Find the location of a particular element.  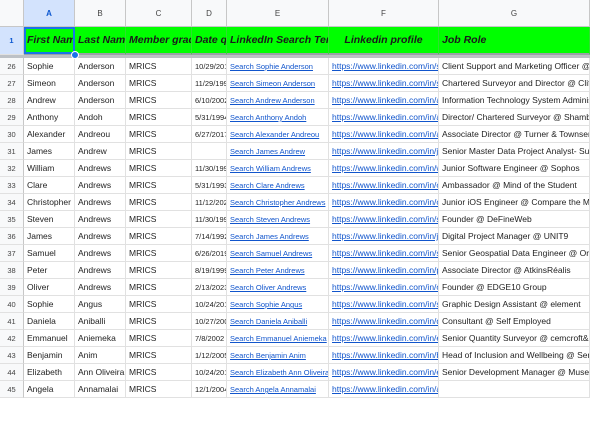

linkedin-profile-link: https://www.linkedin.com/in/elizabeth is located at coordinates (384, 372).